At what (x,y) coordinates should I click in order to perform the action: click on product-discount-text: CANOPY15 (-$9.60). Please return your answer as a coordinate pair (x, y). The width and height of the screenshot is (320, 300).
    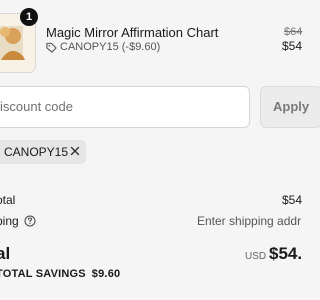
    Looking at the image, I should click on (110, 47).